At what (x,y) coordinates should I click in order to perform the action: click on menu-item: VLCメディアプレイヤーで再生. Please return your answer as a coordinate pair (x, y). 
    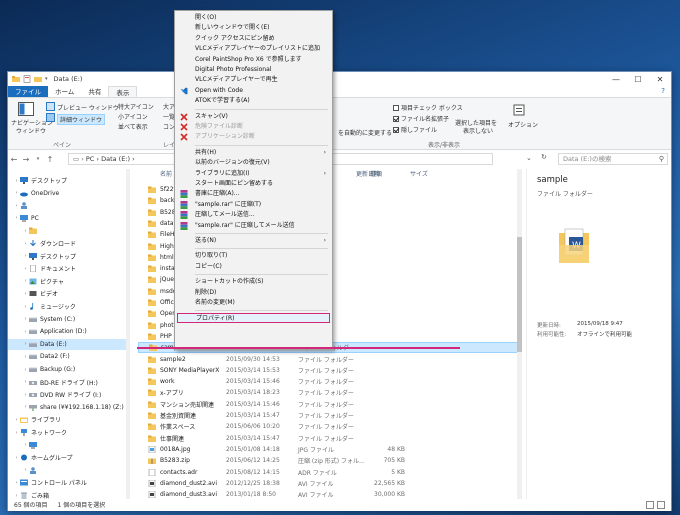
    Looking at the image, I should click on (253, 80).